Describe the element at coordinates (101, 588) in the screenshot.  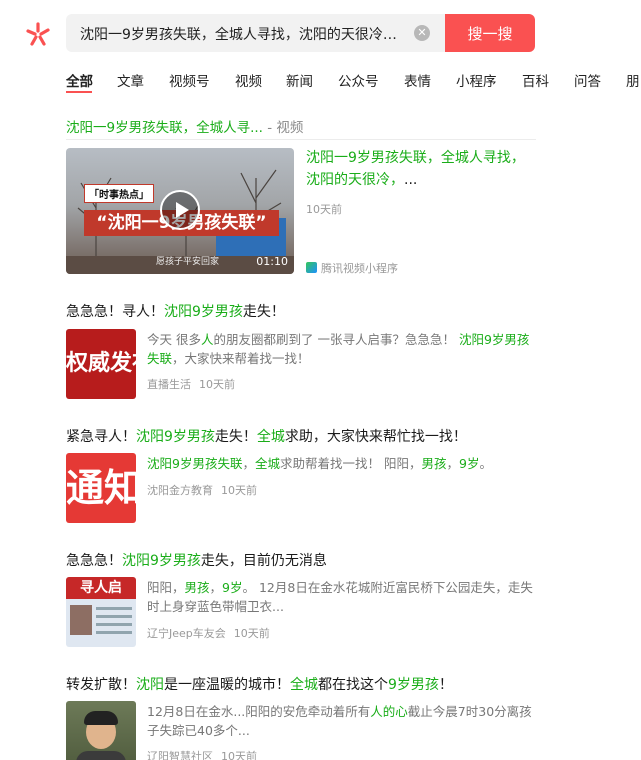
I see `thumb-text: 寻人启` at that location.